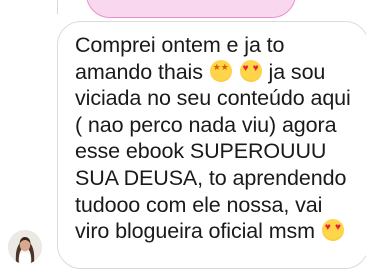 The image size is (366, 271). What do you see at coordinates (220, 70) in the screenshot?
I see `star-struck-emoji-icon` at bounding box center [220, 70].